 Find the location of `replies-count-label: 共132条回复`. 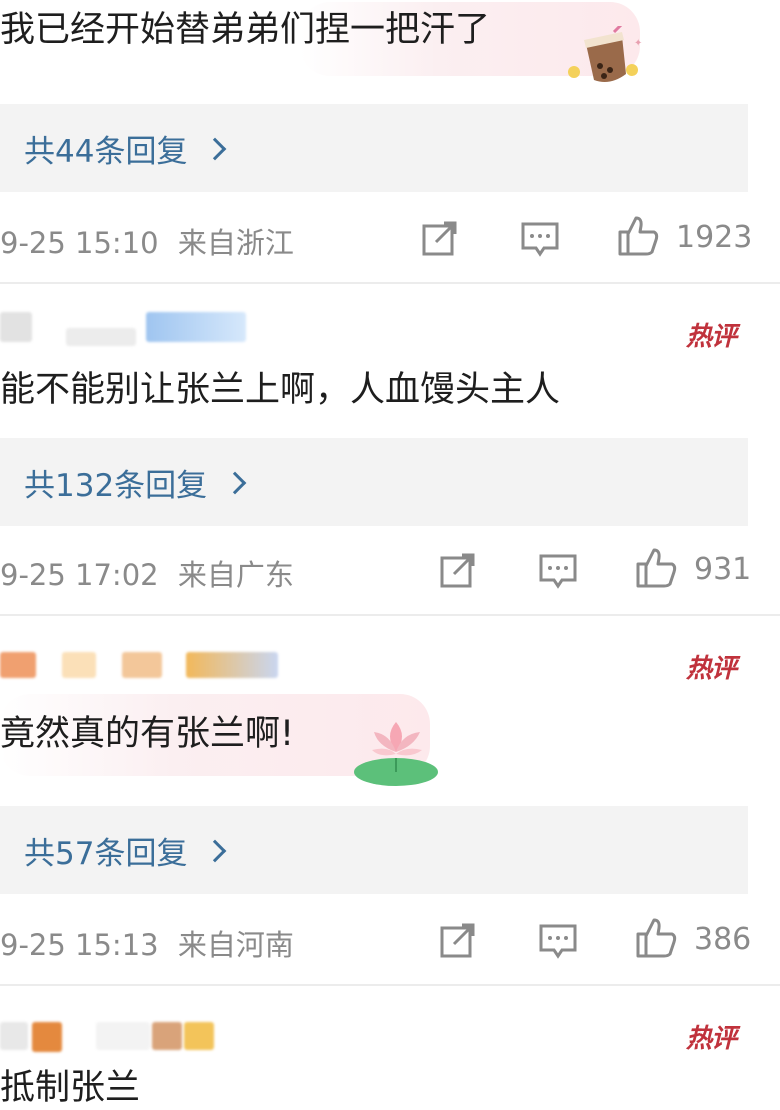

replies-count-label: 共132条回复 is located at coordinates (116, 485).